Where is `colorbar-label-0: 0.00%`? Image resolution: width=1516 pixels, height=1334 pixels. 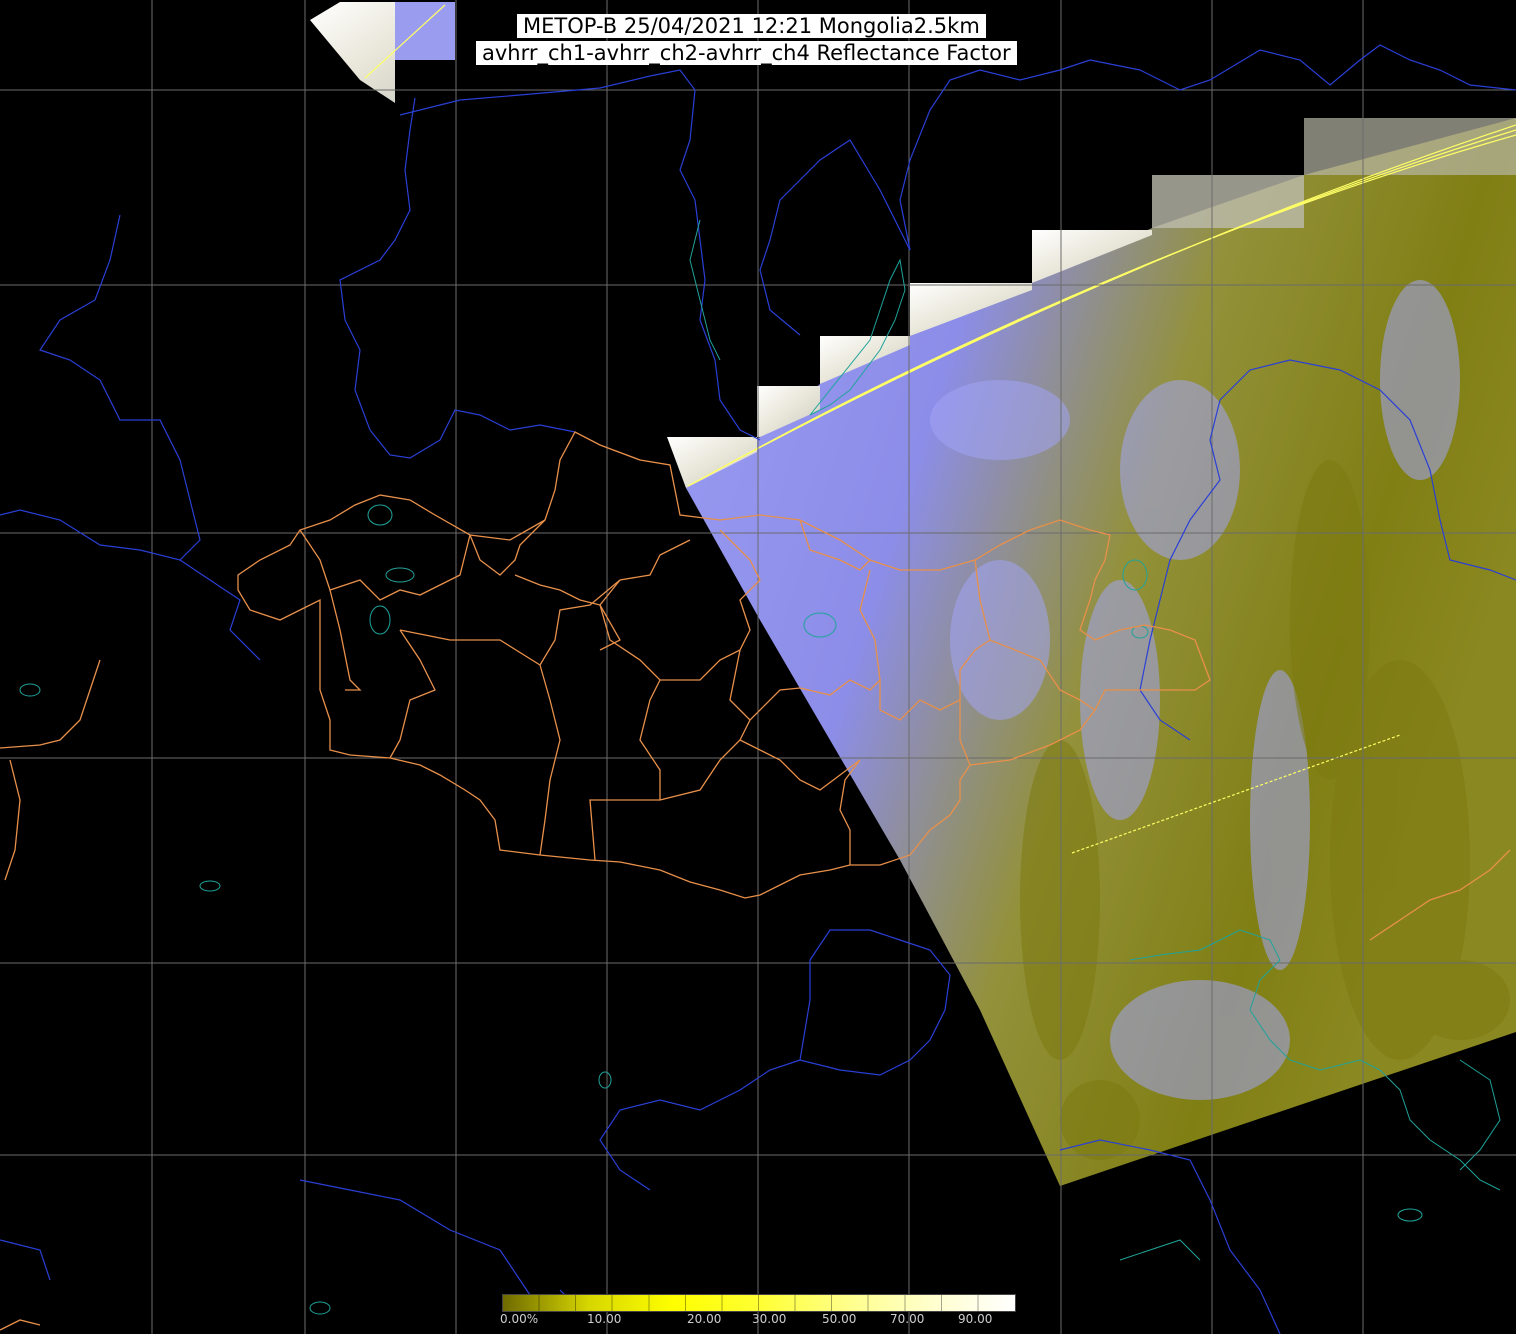 colorbar-label-0: 0.00% is located at coordinates (519, 1319).